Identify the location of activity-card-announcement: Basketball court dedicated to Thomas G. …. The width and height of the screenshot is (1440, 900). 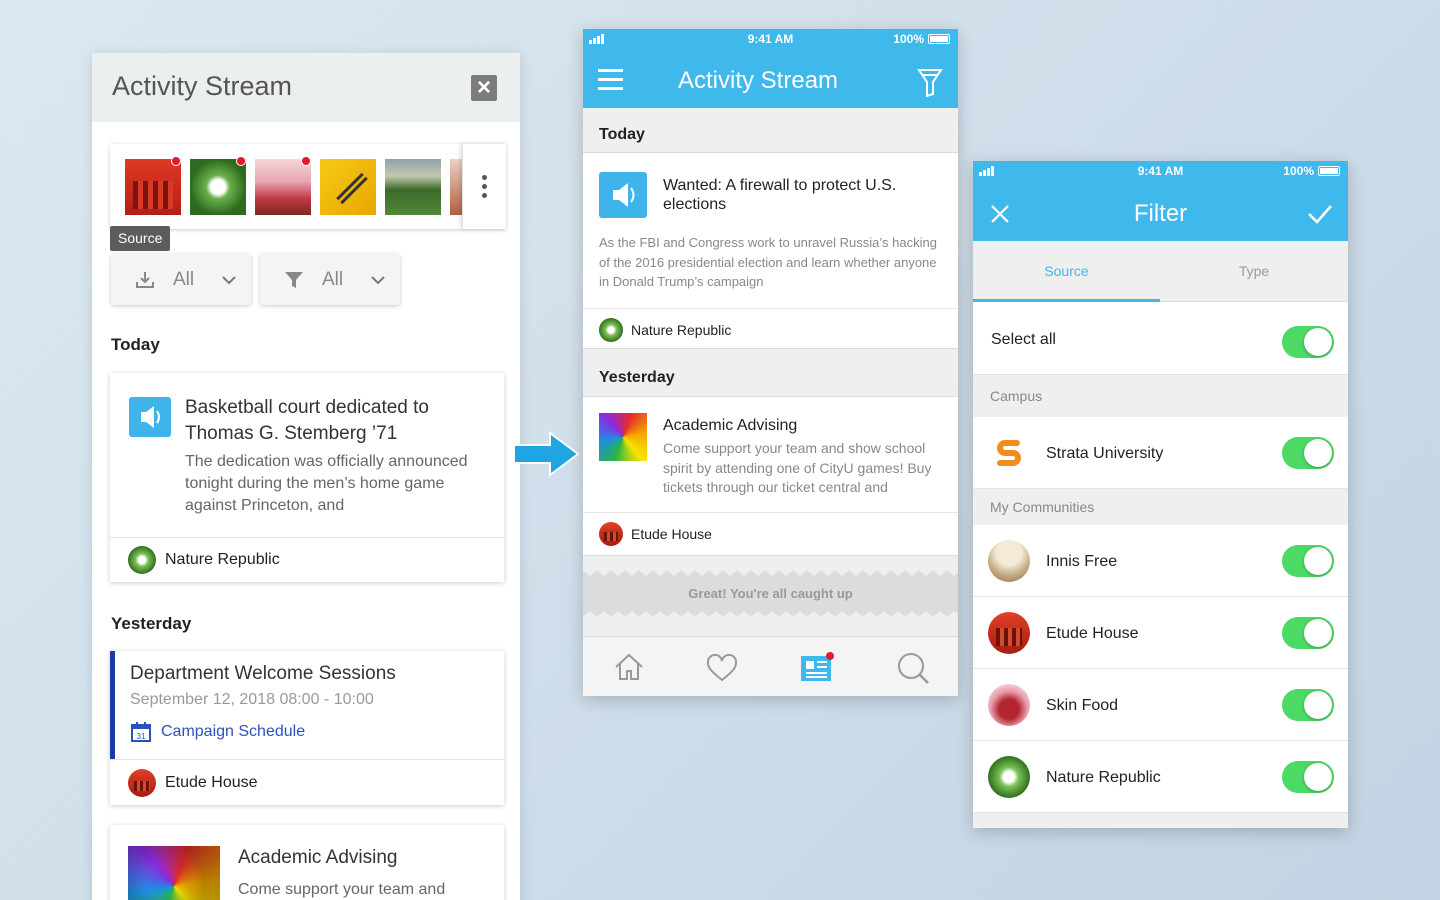
(307, 477).